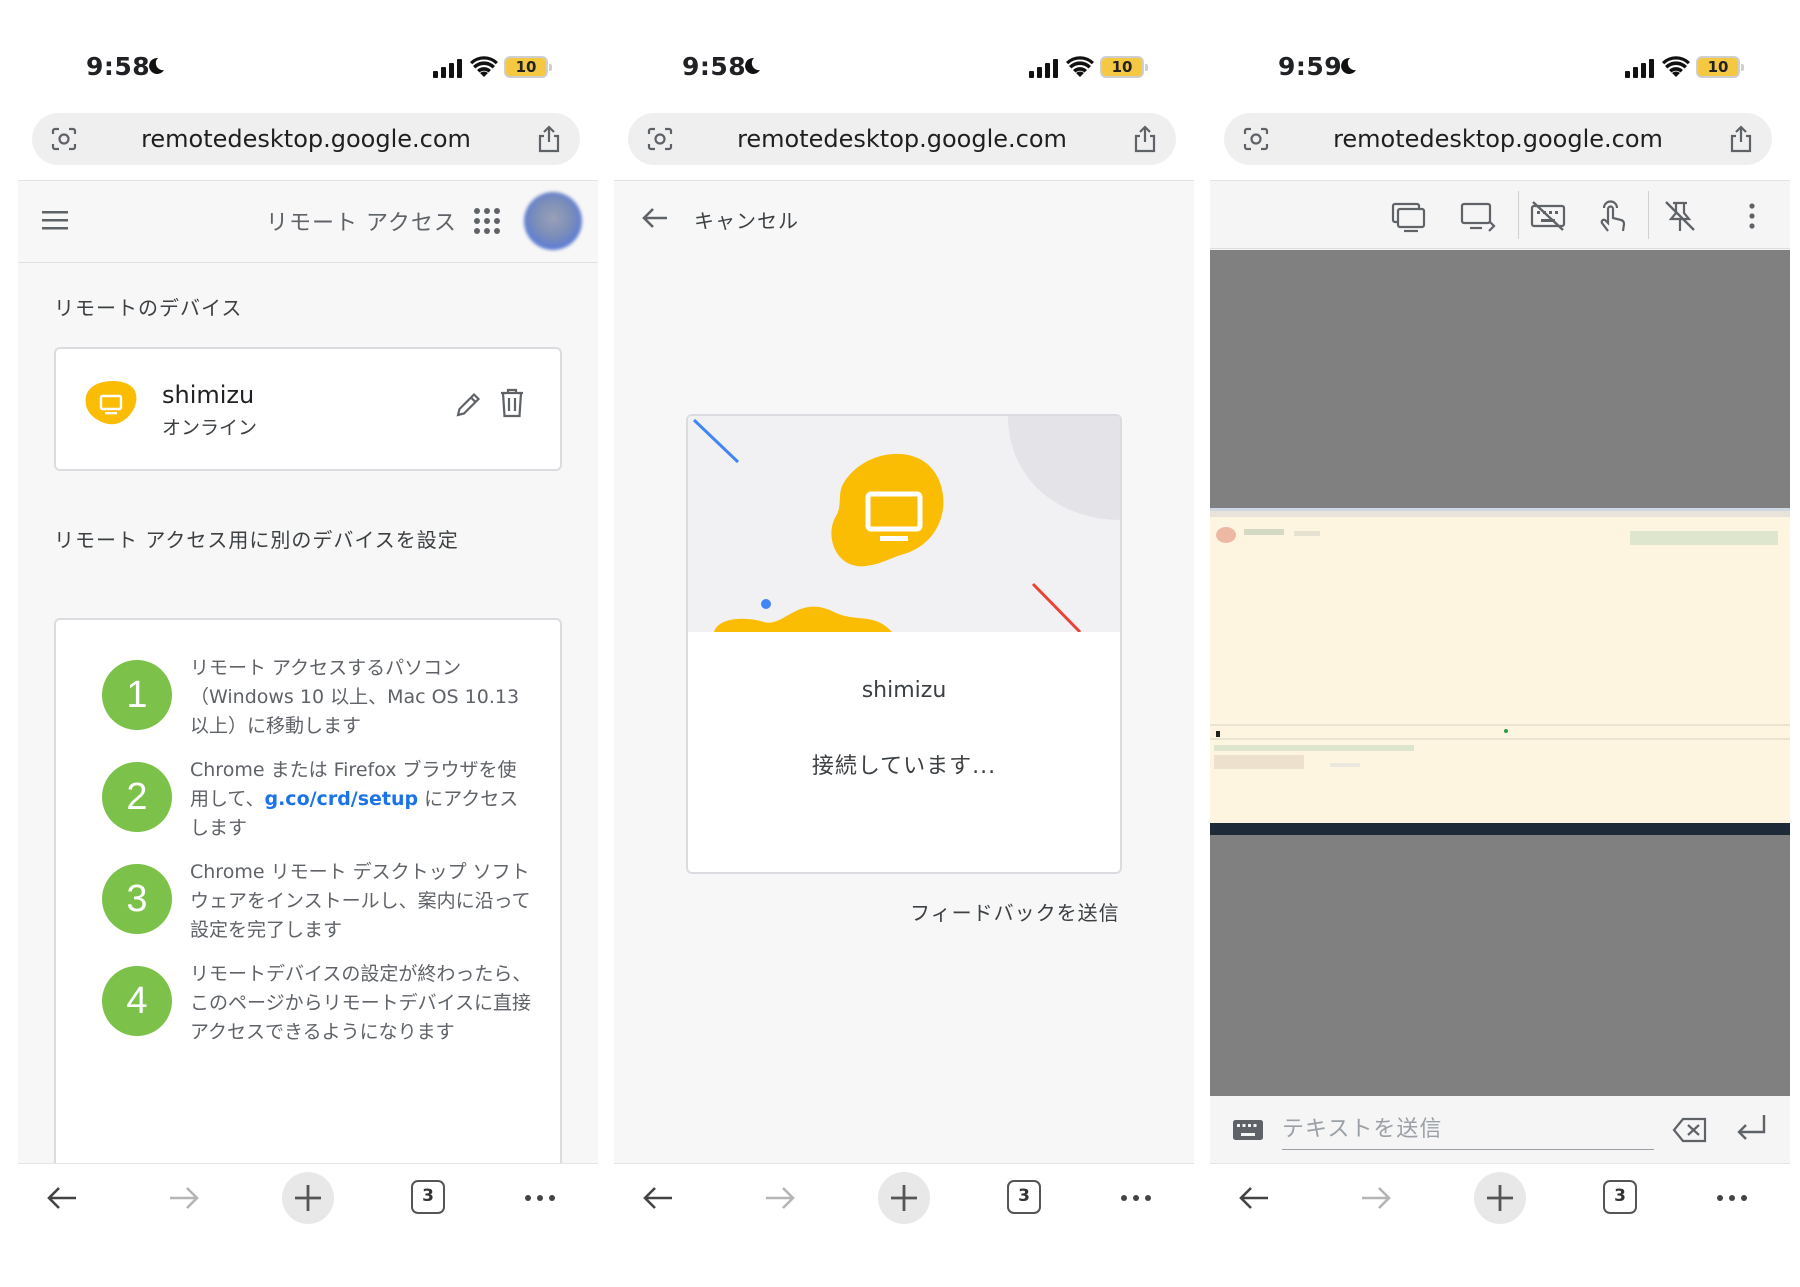  I want to click on keyboard-icon, so click(1248, 1130).